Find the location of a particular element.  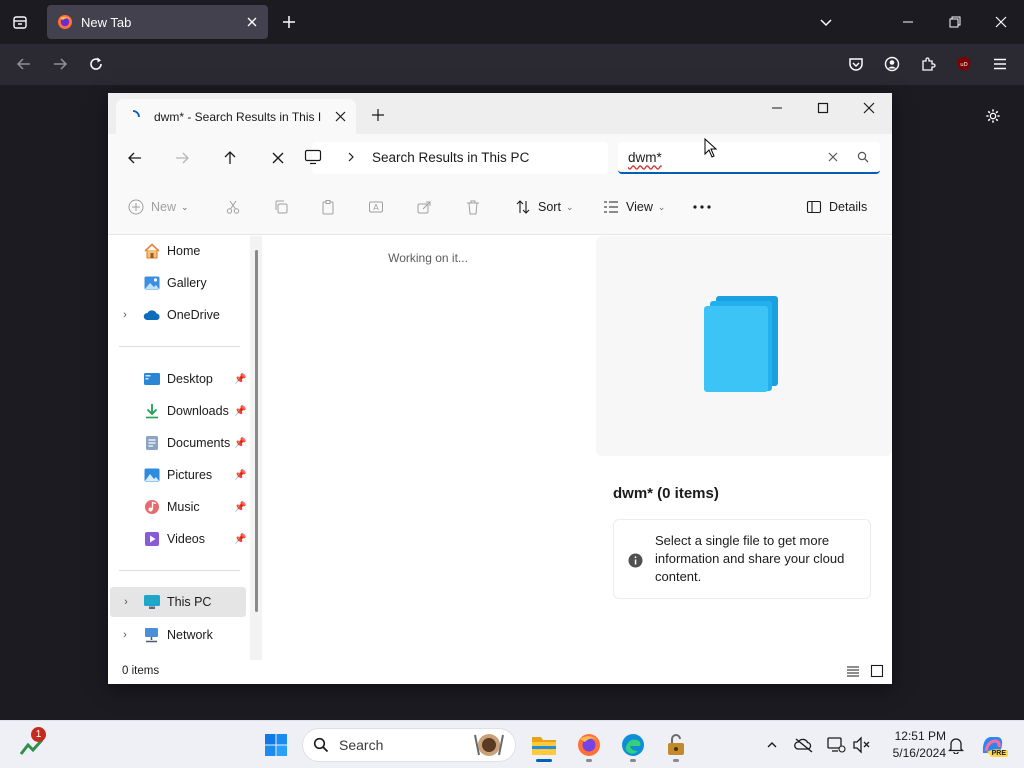

volume-tray-icon is located at coordinates (862, 745).